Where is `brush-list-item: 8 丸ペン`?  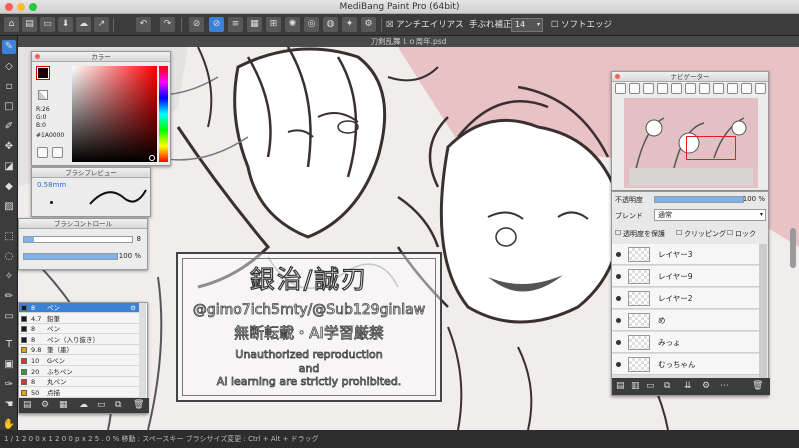 brush-list-item: 8 丸ペン is located at coordinates (79, 382).